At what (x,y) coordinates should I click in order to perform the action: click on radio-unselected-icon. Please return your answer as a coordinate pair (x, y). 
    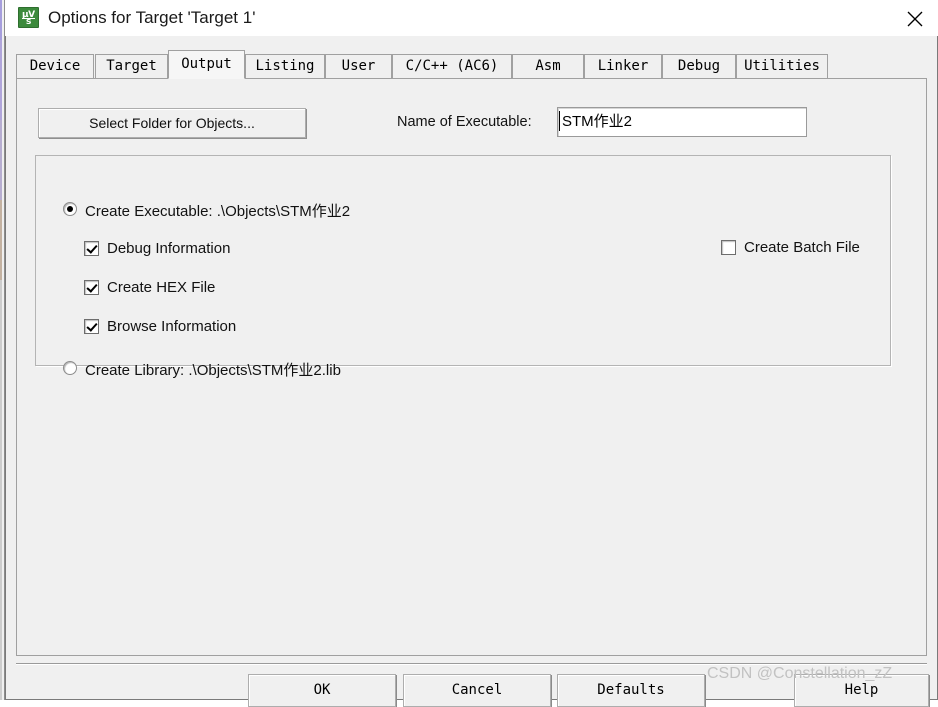
    Looking at the image, I should click on (70, 368).